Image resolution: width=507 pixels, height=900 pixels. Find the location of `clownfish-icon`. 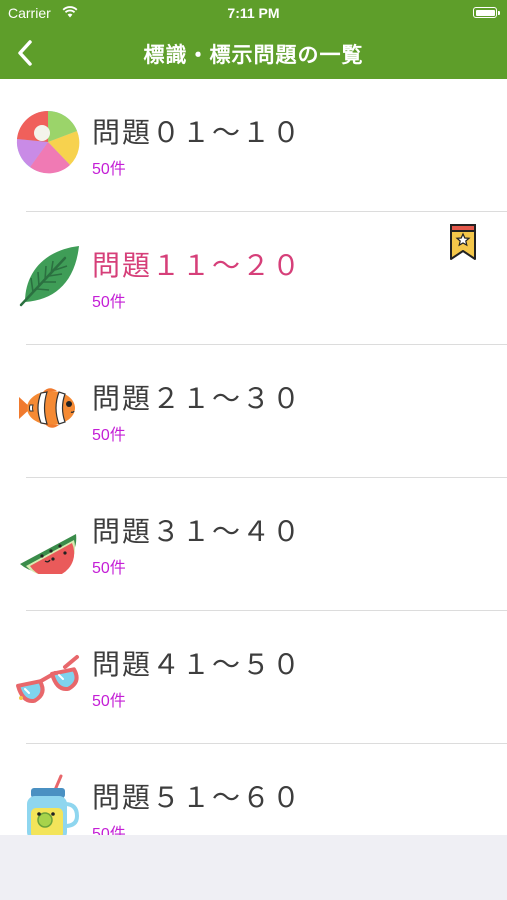

clownfish-icon is located at coordinates (47, 408).